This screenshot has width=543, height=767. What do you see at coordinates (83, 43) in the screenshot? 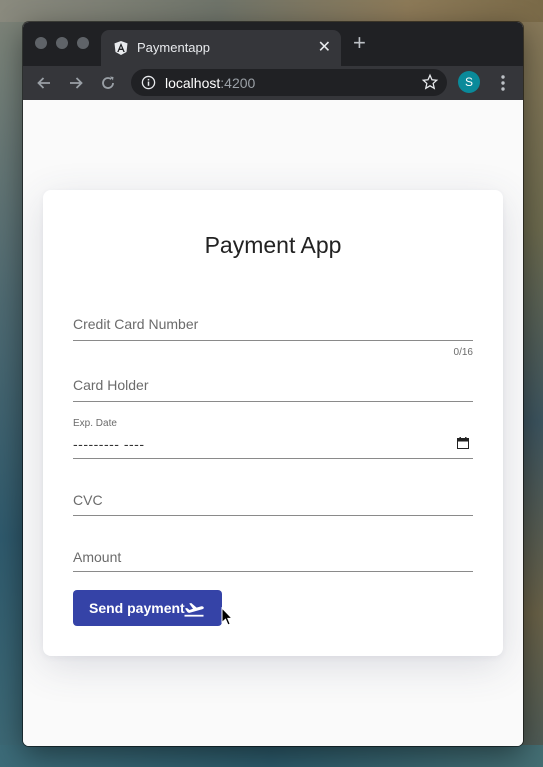
I see `window-zoom-dot` at bounding box center [83, 43].